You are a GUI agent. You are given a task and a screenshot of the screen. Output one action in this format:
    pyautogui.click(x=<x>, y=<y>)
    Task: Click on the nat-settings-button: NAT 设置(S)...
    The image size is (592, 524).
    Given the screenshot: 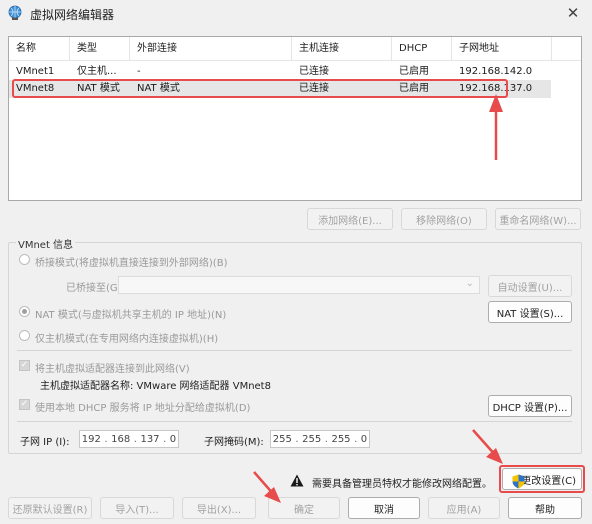 What is the action you would take?
    pyautogui.click(x=530, y=312)
    